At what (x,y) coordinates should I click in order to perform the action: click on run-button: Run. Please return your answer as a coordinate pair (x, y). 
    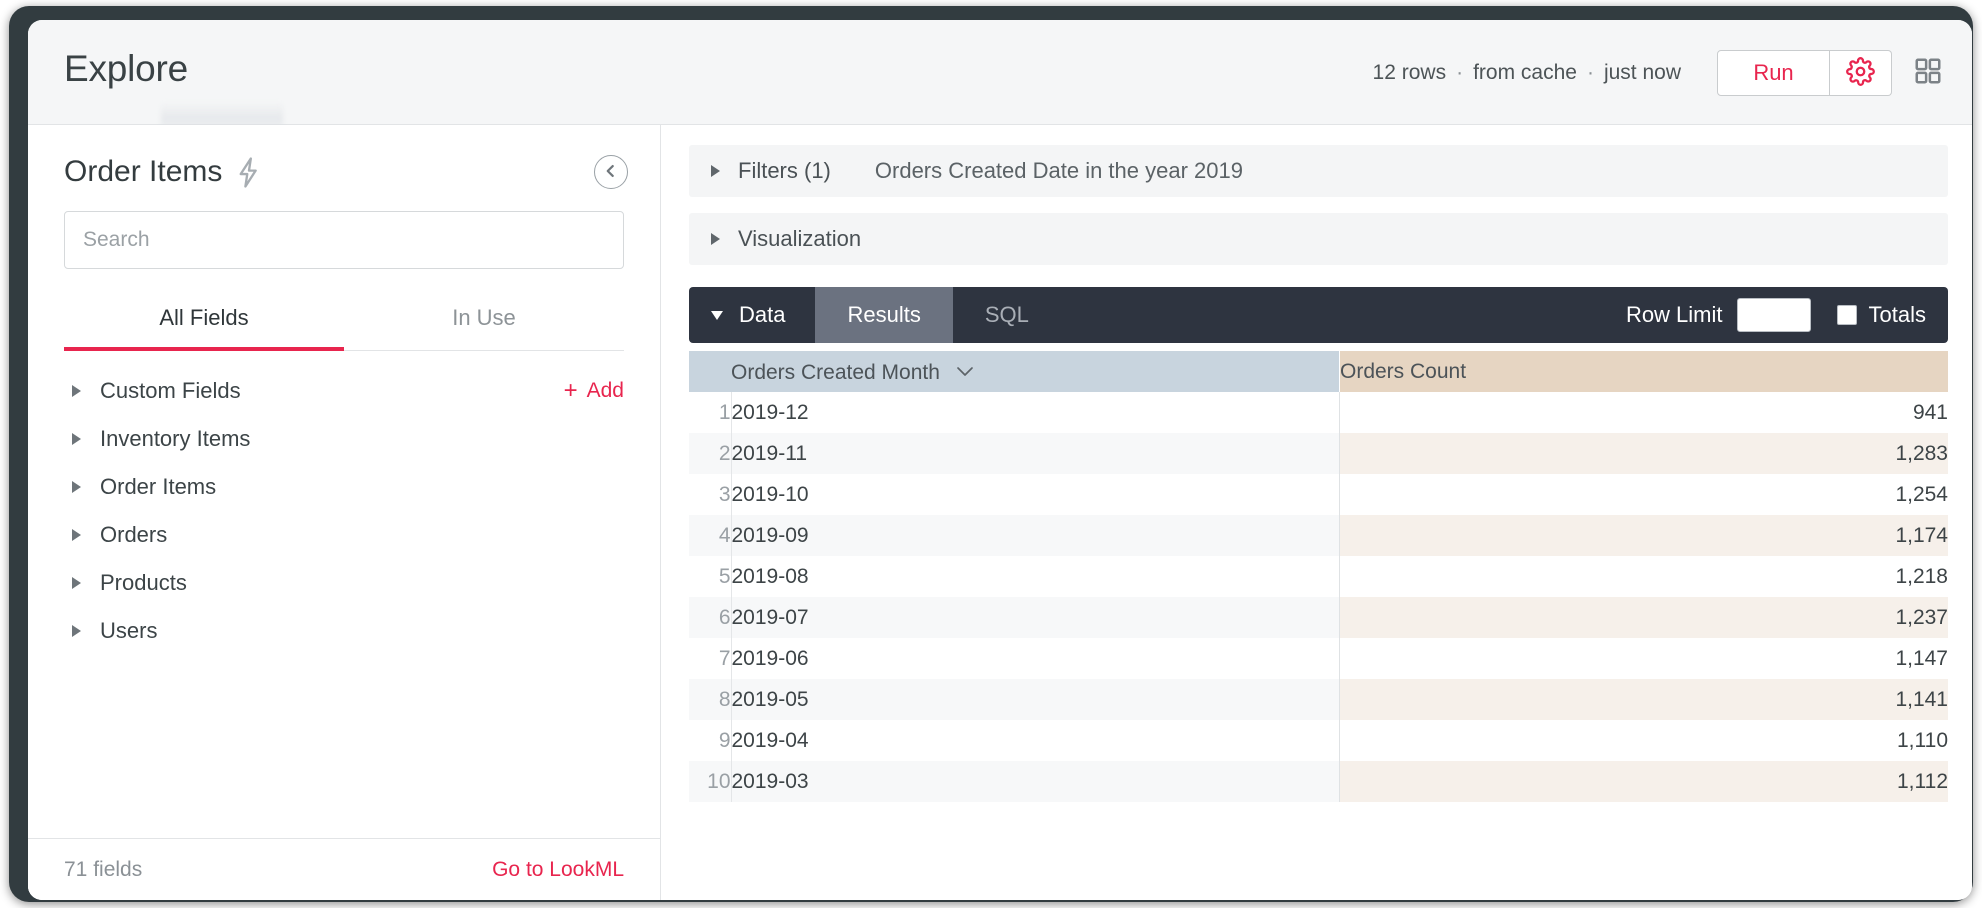
    Looking at the image, I should click on (1773, 72).